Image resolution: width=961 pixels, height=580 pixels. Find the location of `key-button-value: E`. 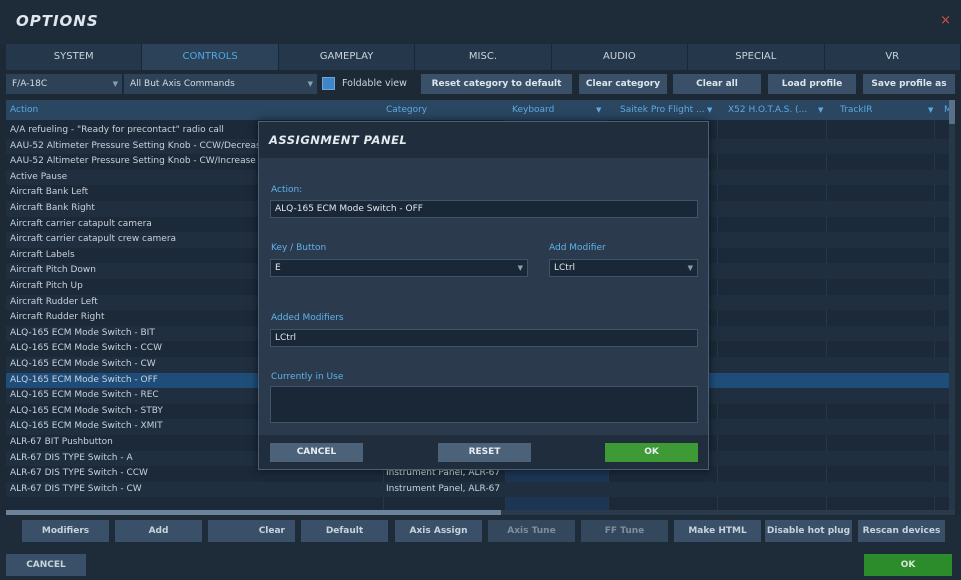

key-button-value: E is located at coordinates (278, 268).